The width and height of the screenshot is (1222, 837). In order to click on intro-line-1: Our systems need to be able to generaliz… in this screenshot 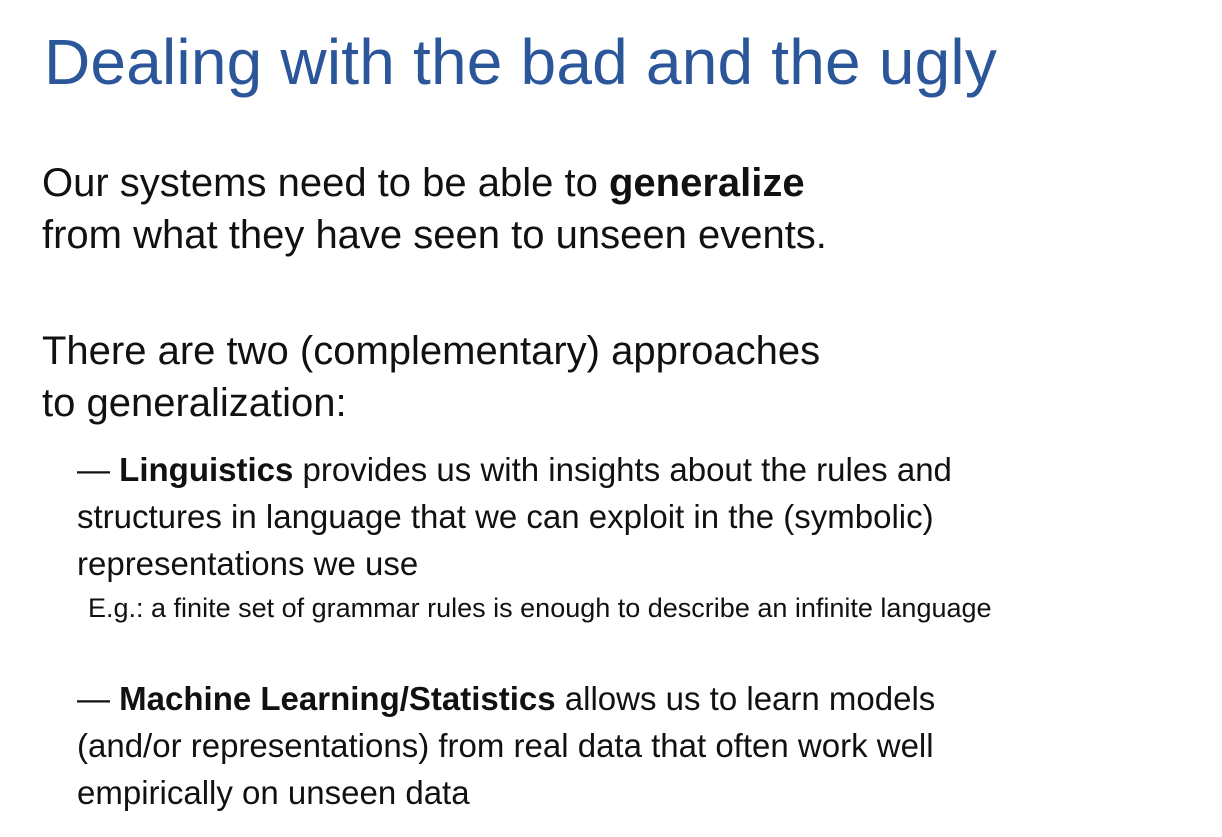, I will do `click(434, 183)`.